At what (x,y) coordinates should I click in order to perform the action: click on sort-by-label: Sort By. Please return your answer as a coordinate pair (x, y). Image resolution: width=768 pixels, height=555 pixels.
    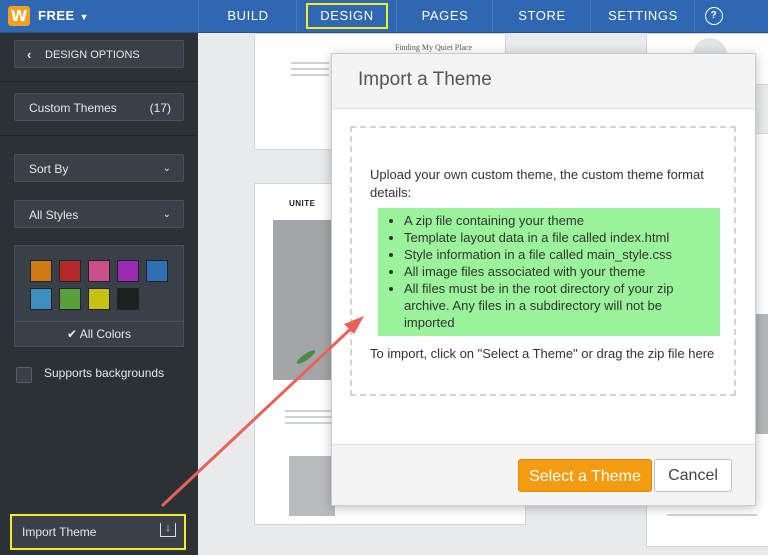
    Looking at the image, I should click on (49, 169).